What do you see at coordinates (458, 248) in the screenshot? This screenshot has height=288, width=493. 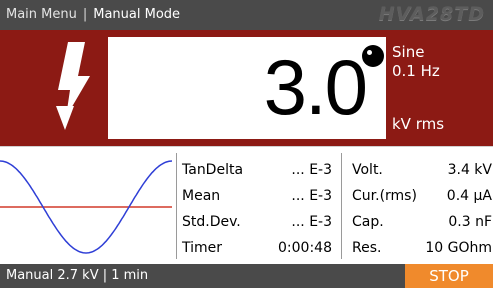 I see `row-value: 10 GOhm` at bounding box center [458, 248].